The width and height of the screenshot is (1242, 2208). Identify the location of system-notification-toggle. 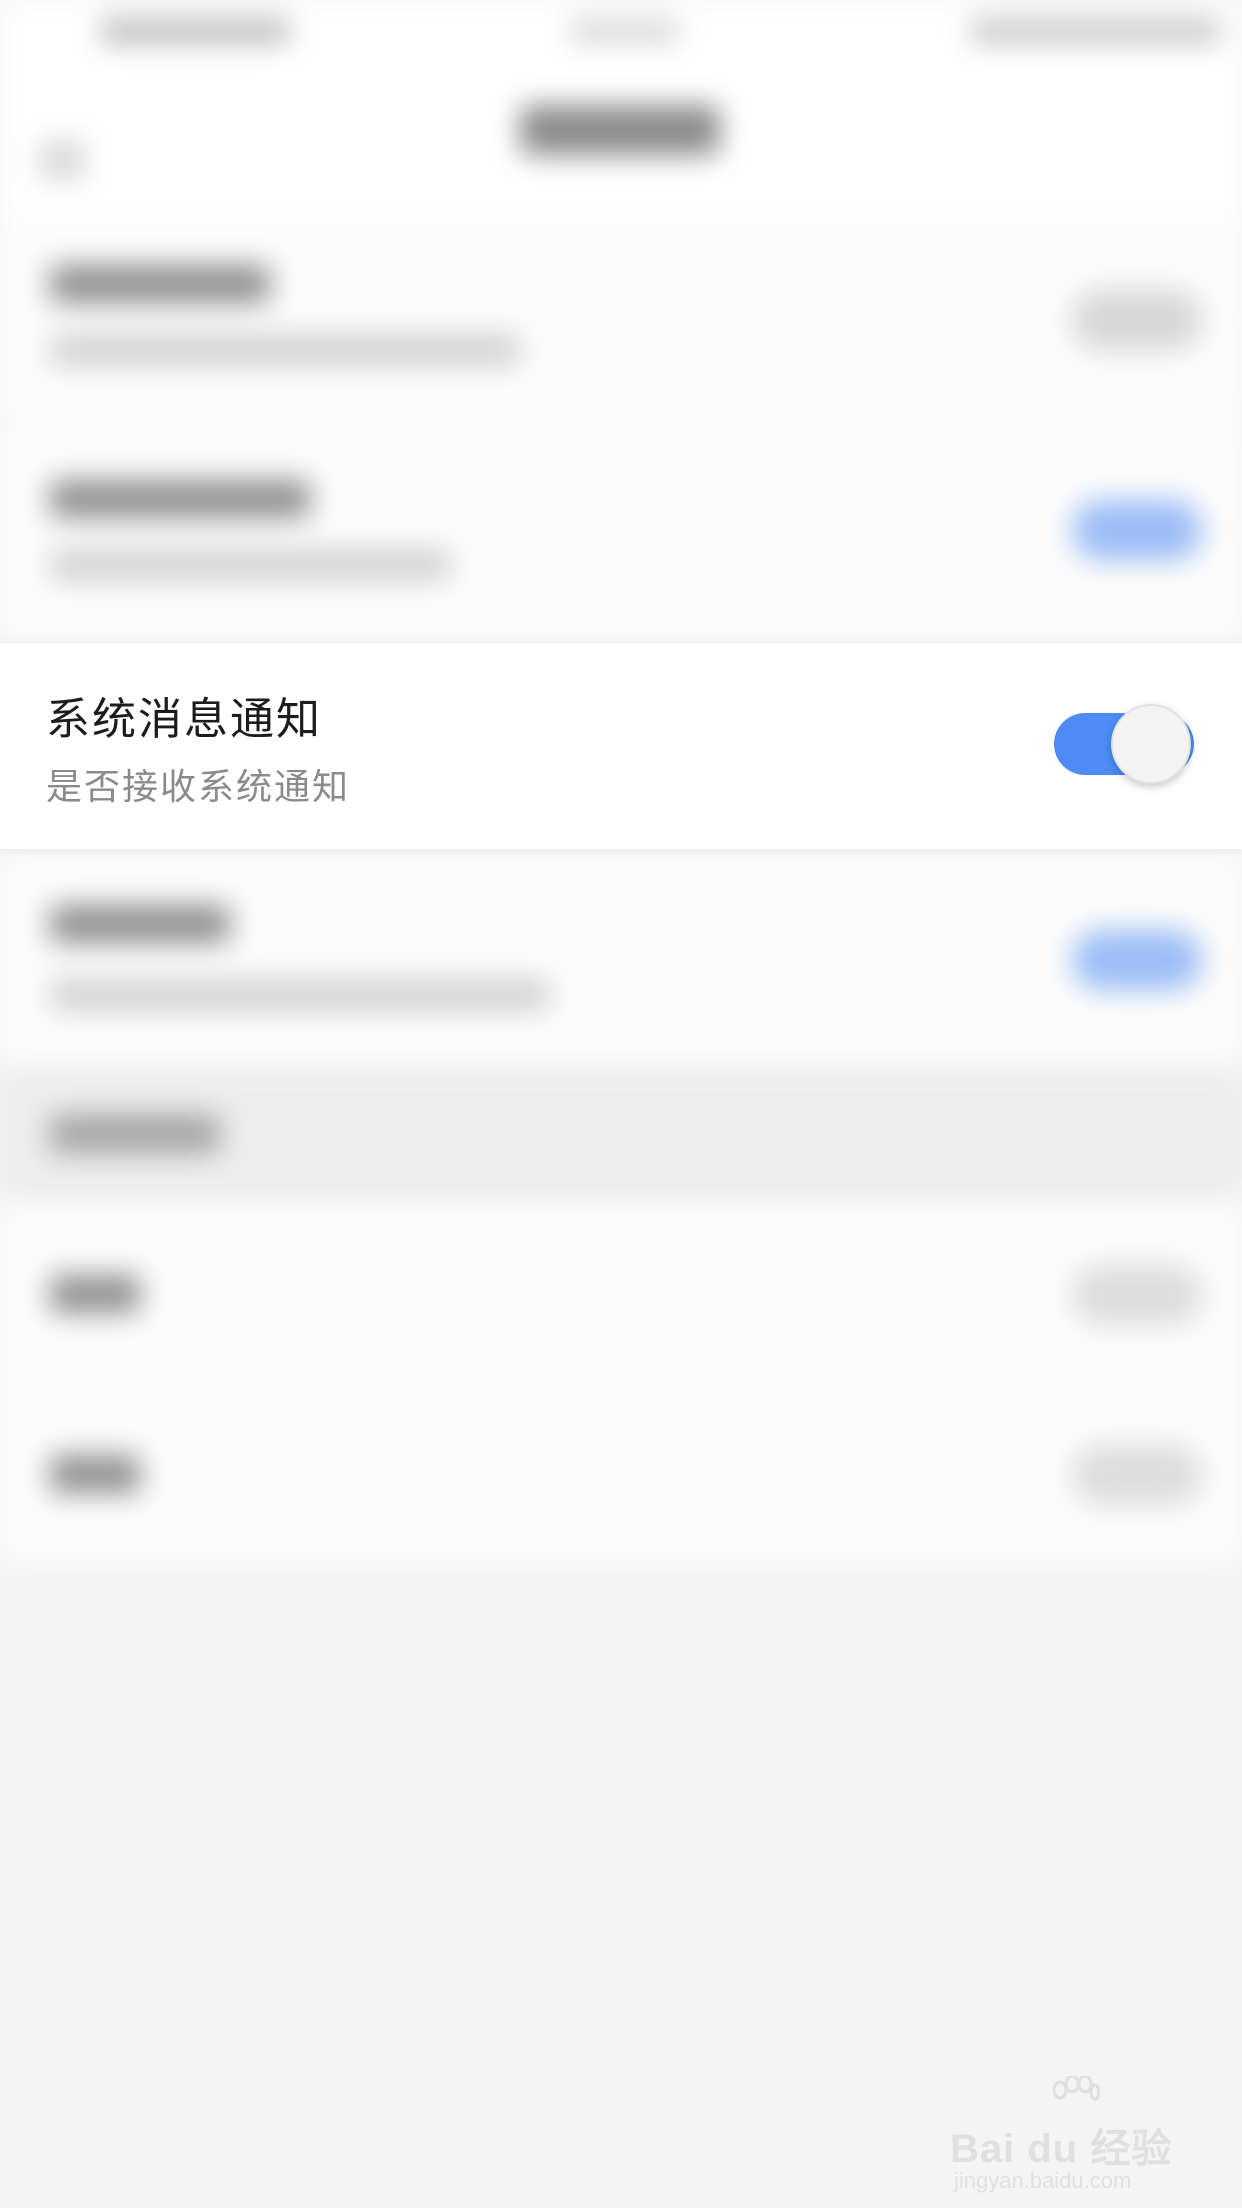
(1124, 744).